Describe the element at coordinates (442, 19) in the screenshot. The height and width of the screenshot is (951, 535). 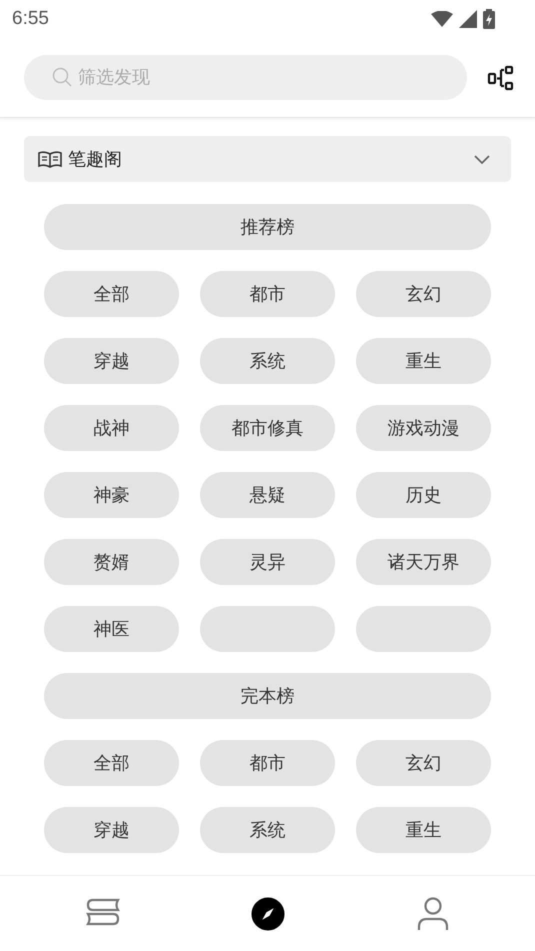
I see `wifi-icon` at that location.